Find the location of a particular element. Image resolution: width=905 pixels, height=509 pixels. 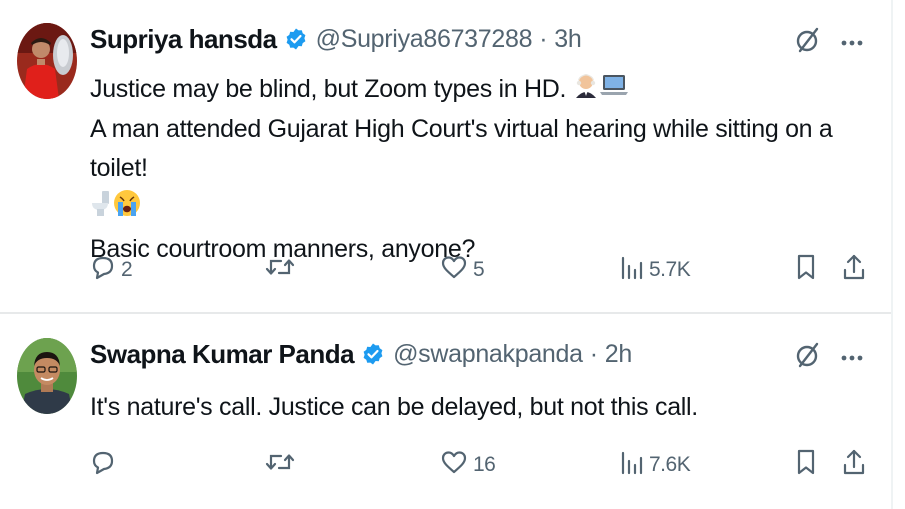

like-count: 16 is located at coordinates (484, 464).